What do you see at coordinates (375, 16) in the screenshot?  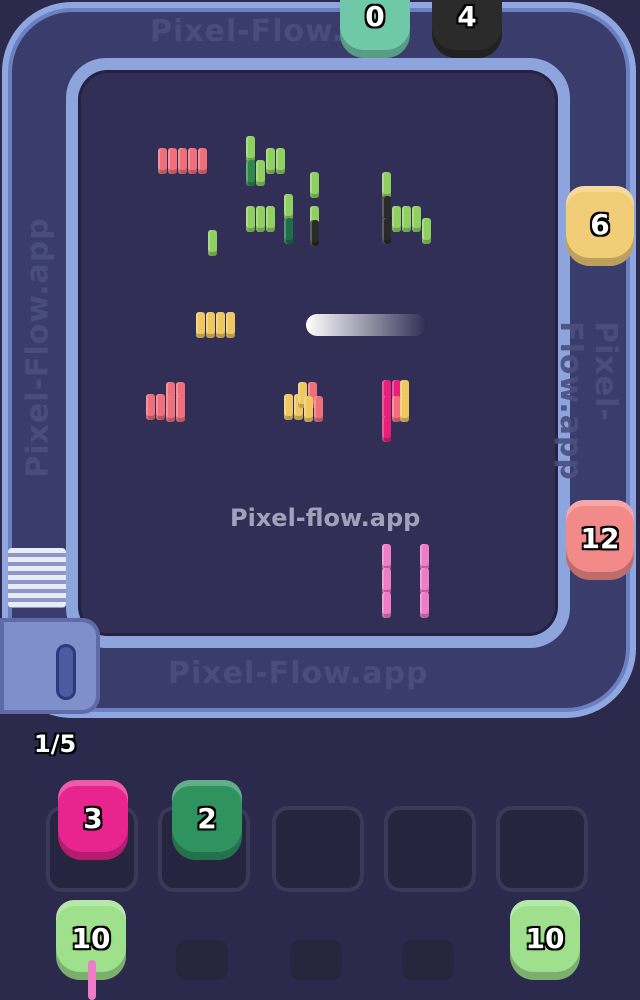 I see `shooter-count: 0` at bounding box center [375, 16].